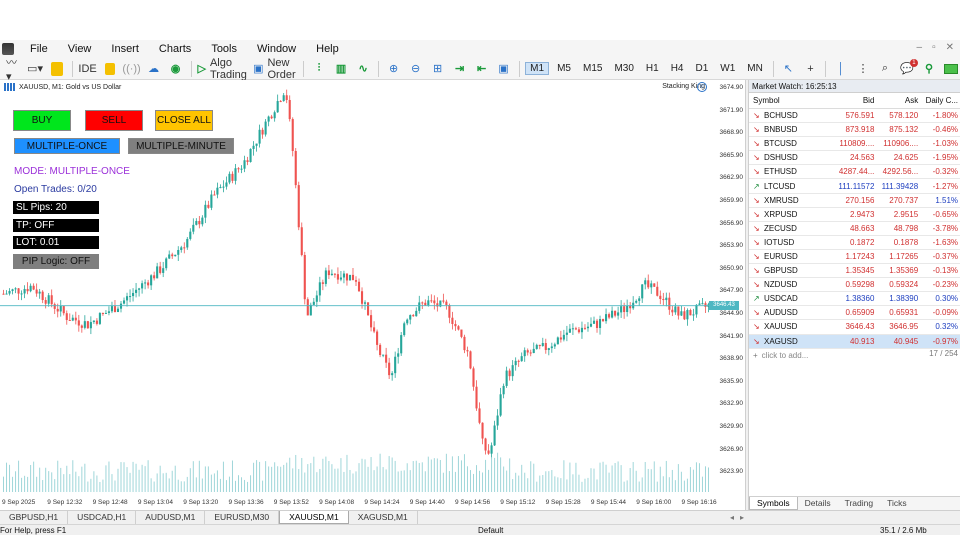  Describe the element at coordinates (934, 47) in the screenshot. I see `restore-icon: ▫` at that location.